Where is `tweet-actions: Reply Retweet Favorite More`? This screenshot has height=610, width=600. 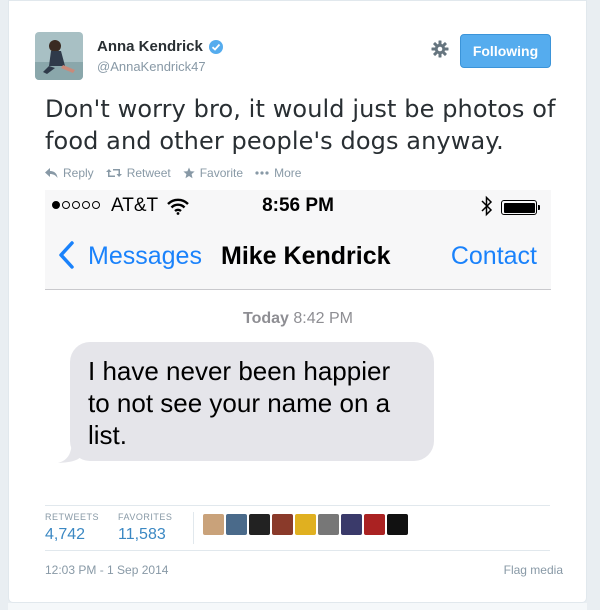
tweet-actions: Reply Retweet Favorite More is located at coordinates (179, 173).